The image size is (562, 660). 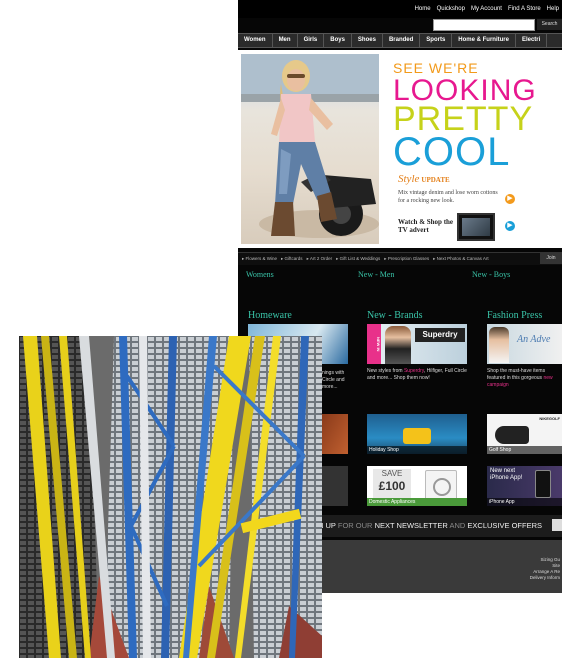 I want to click on nav-item-women: Women, so click(x=255, y=40).